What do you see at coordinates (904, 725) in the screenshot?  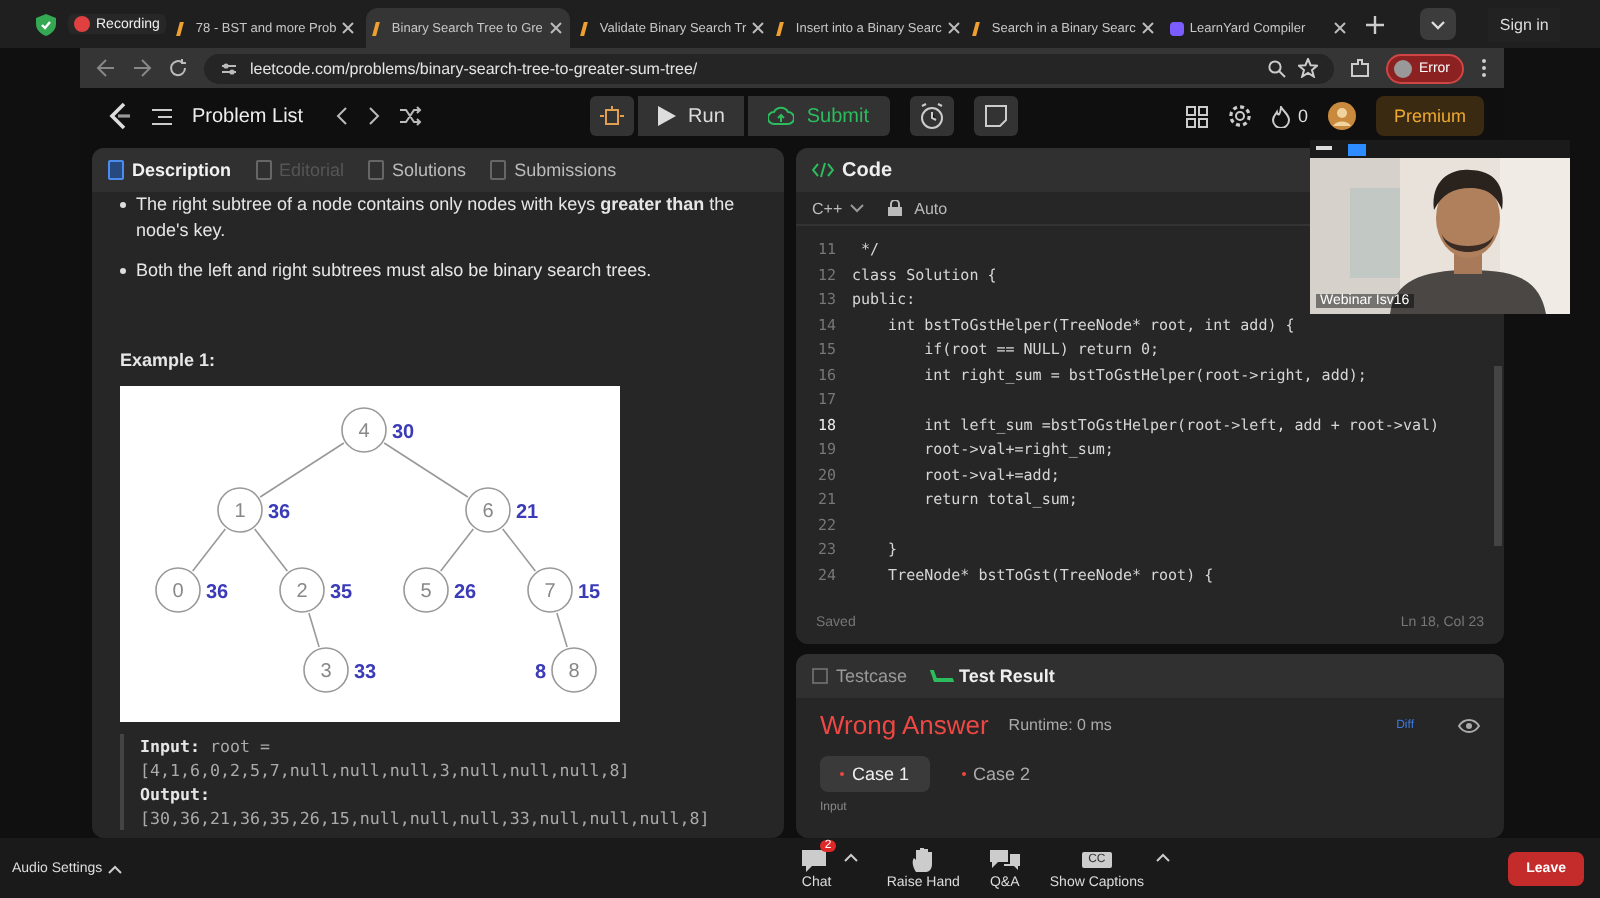 I see `verdict-text: Wrong Answer` at bounding box center [904, 725].